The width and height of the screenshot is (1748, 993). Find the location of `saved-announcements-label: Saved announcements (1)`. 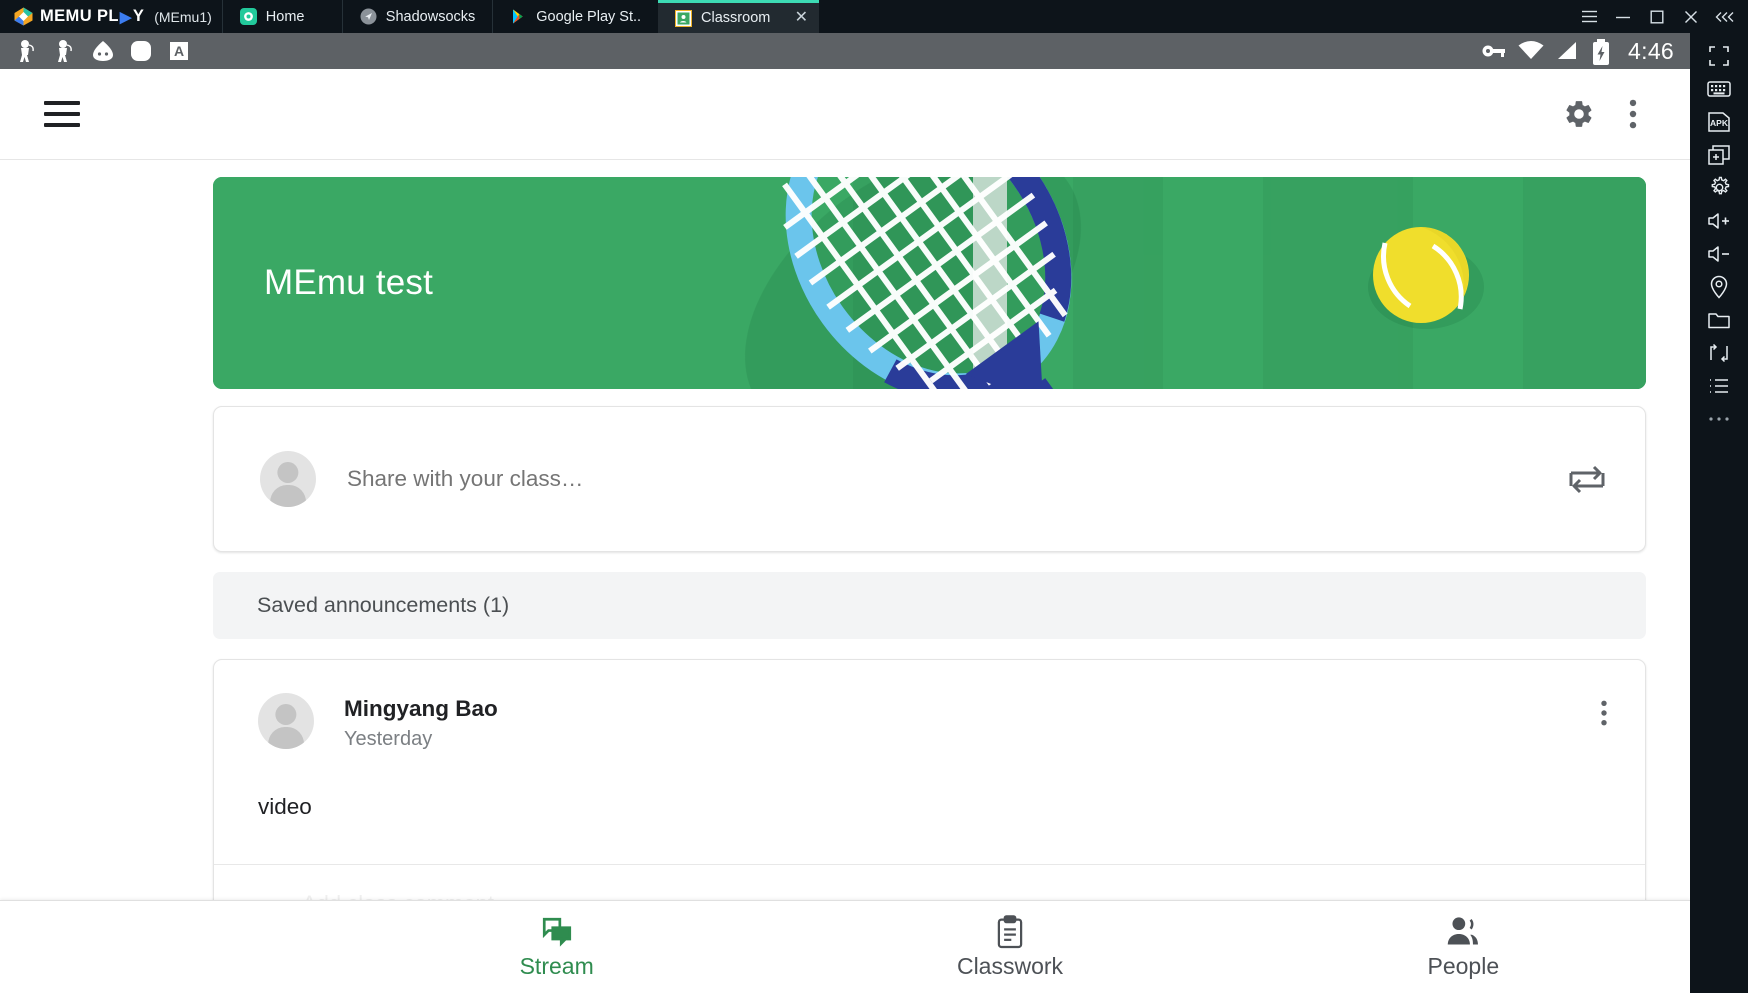

saved-announcements-label: Saved announcements (1) is located at coordinates (383, 605).